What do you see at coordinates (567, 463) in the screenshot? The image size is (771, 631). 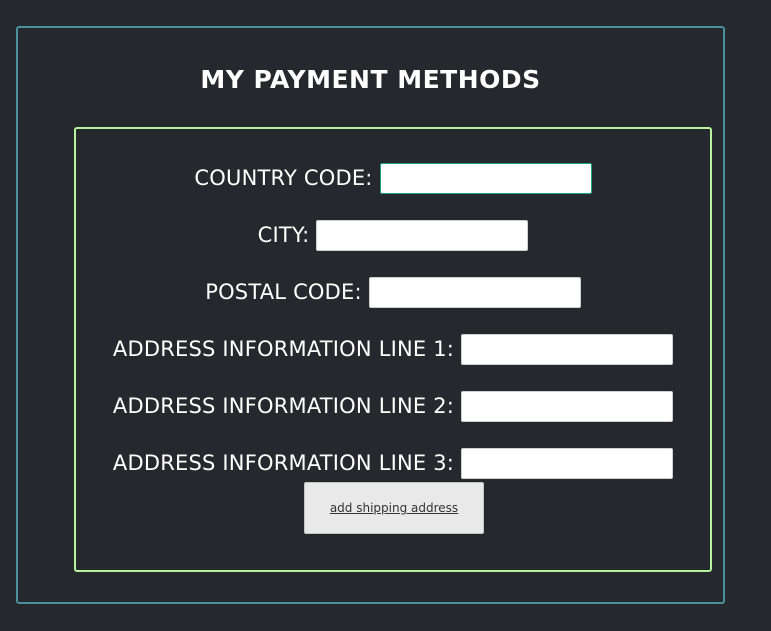 I see `address-line-3-input` at bounding box center [567, 463].